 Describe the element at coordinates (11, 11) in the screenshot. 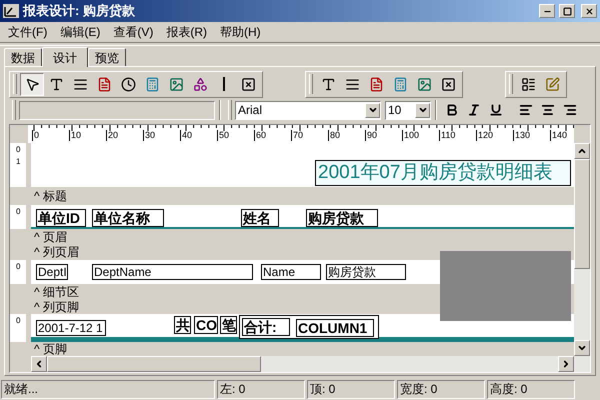

I see `app-icon` at that location.